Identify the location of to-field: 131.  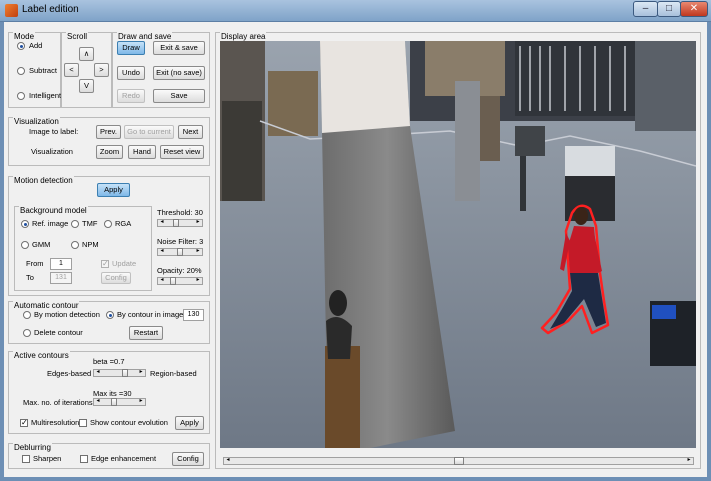
(61, 278).